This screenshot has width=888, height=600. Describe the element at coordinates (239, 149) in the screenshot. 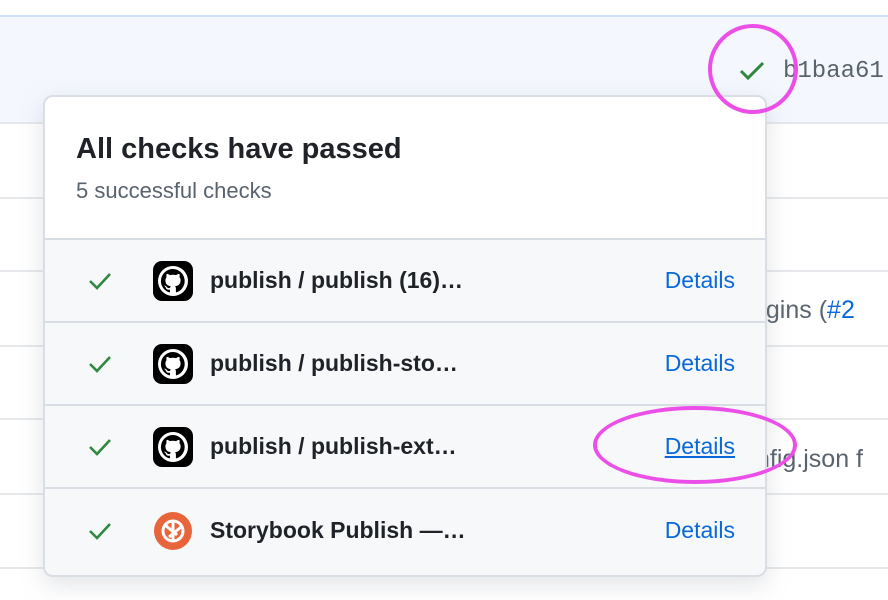

I see `popover-title: All checks have passed` at that location.